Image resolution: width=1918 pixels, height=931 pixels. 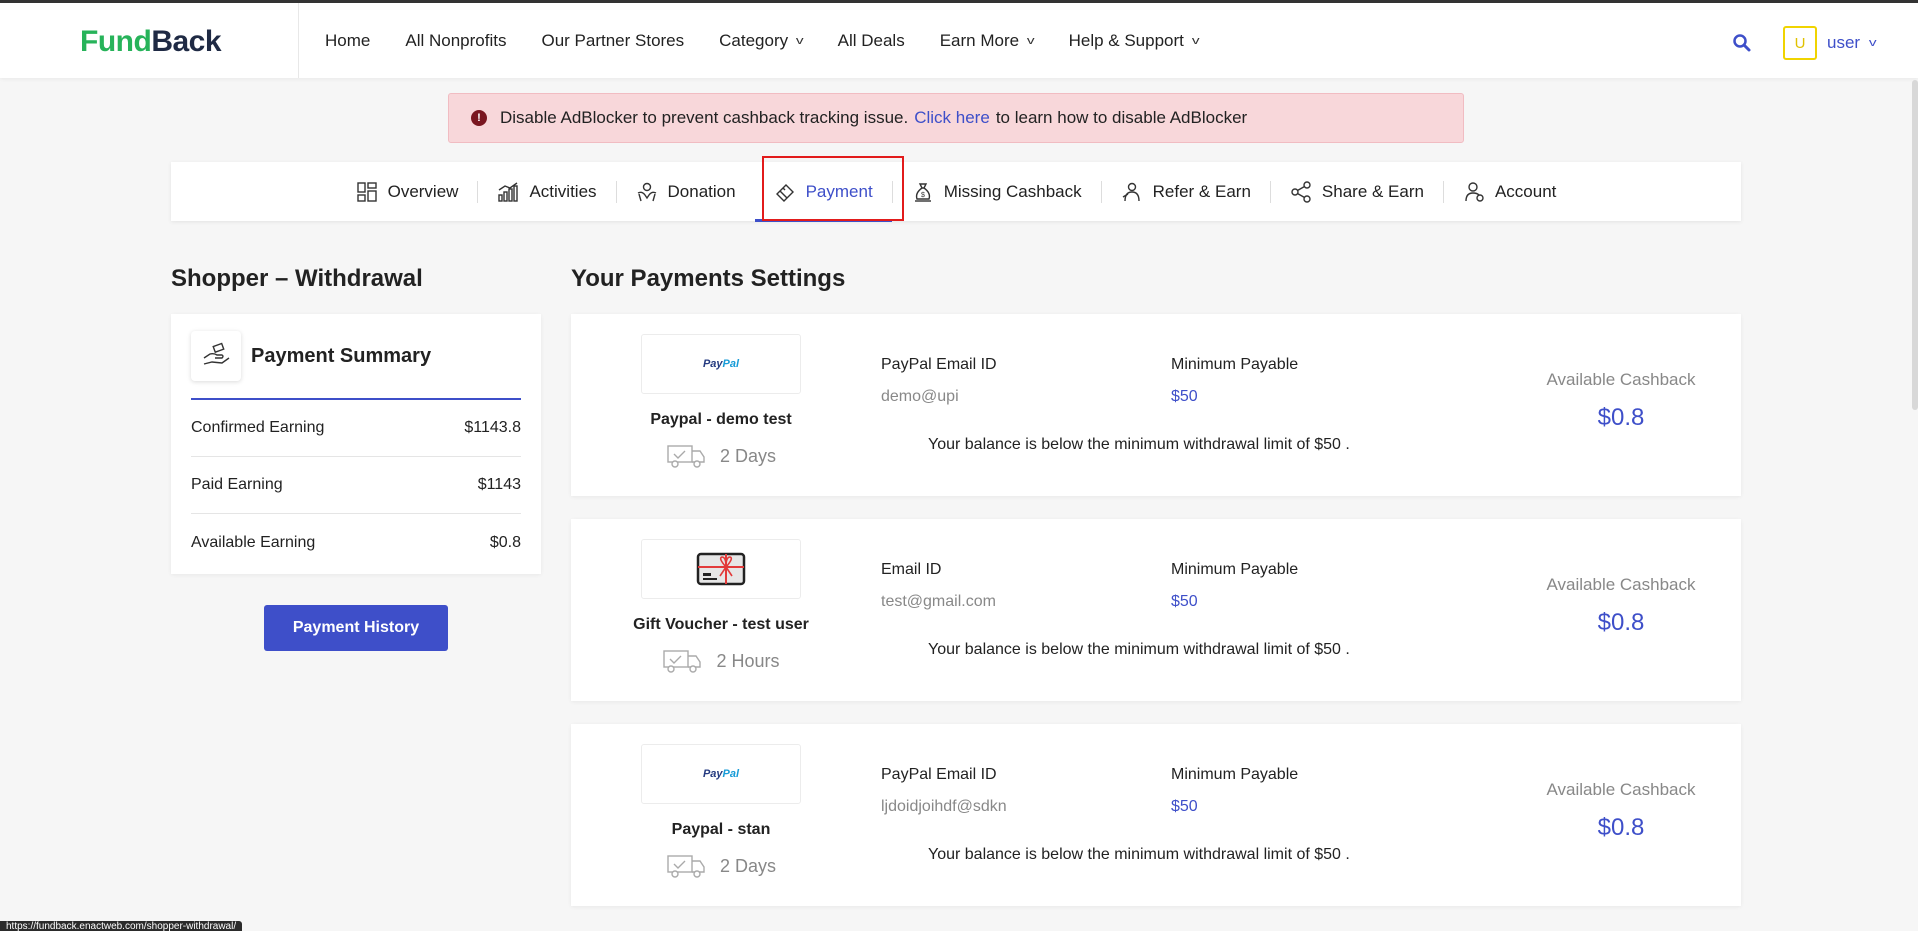 What do you see at coordinates (646, 191) in the screenshot?
I see `donation-hands-icon` at bounding box center [646, 191].